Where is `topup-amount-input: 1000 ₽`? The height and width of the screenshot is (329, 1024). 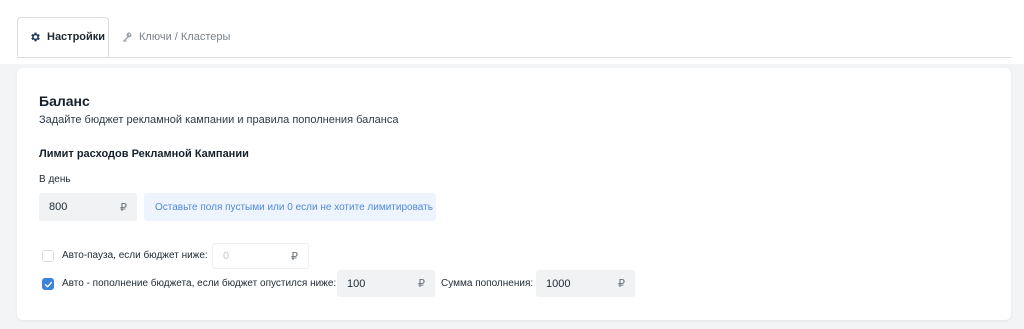
topup-amount-input: 1000 ₽ is located at coordinates (585, 283).